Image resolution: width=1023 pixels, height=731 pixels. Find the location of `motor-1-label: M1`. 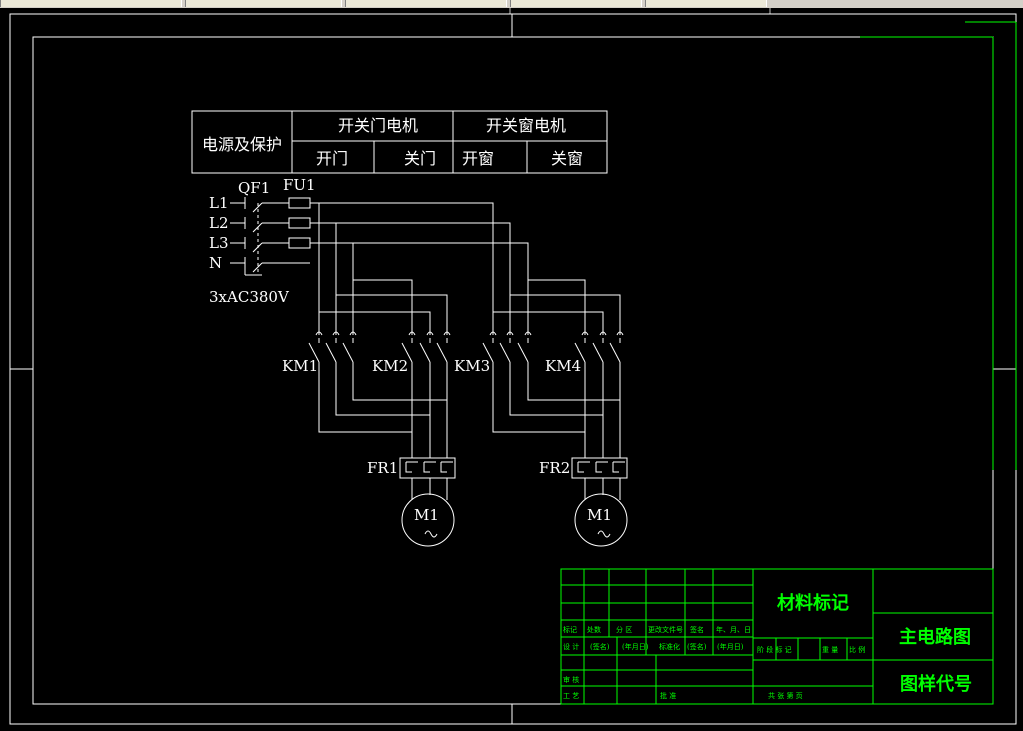

motor-1-label: M1 is located at coordinates (426, 515).